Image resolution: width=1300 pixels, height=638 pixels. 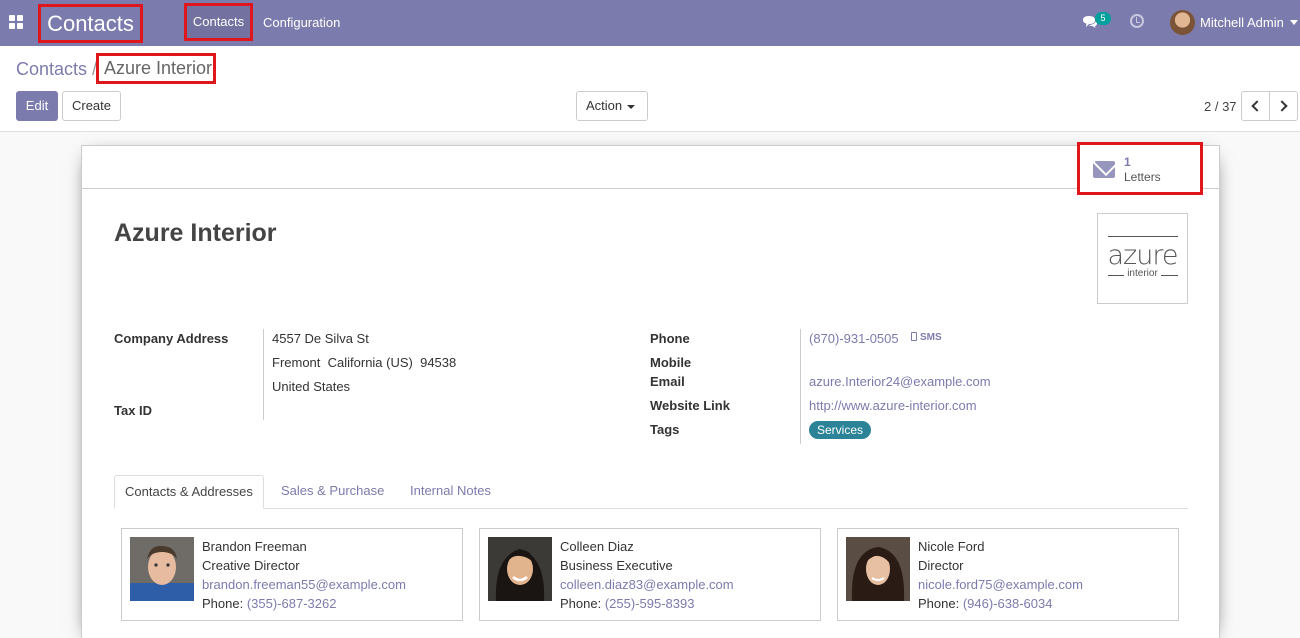 What do you see at coordinates (254, 546) in the screenshot?
I see `contact-name: Brandon Freeman` at bounding box center [254, 546].